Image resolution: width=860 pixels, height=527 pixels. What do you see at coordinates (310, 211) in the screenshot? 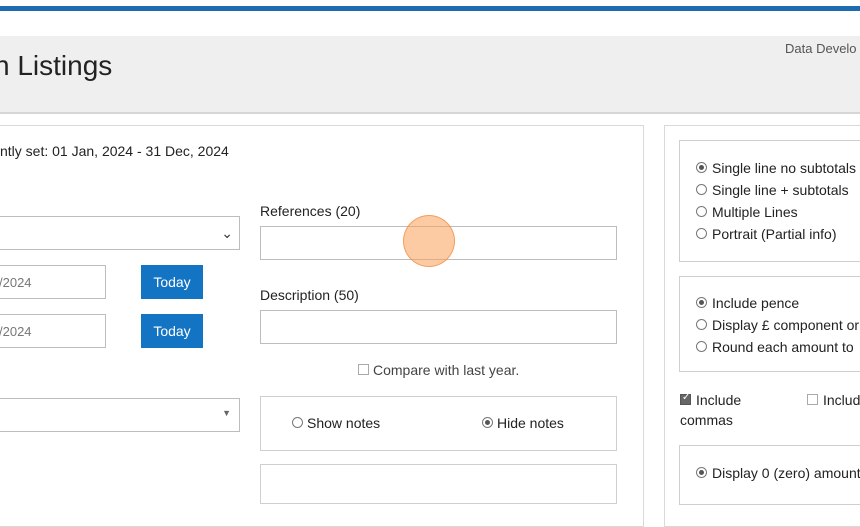
I see `references-label: References (20)` at bounding box center [310, 211].